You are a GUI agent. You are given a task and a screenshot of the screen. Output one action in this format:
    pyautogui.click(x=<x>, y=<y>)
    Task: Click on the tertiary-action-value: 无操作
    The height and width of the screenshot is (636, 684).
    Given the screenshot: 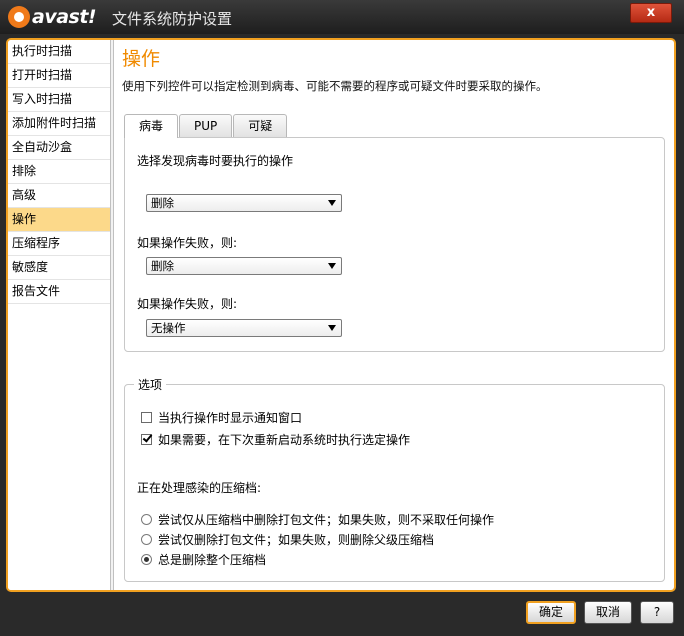 What is the action you would take?
    pyautogui.click(x=168, y=328)
    